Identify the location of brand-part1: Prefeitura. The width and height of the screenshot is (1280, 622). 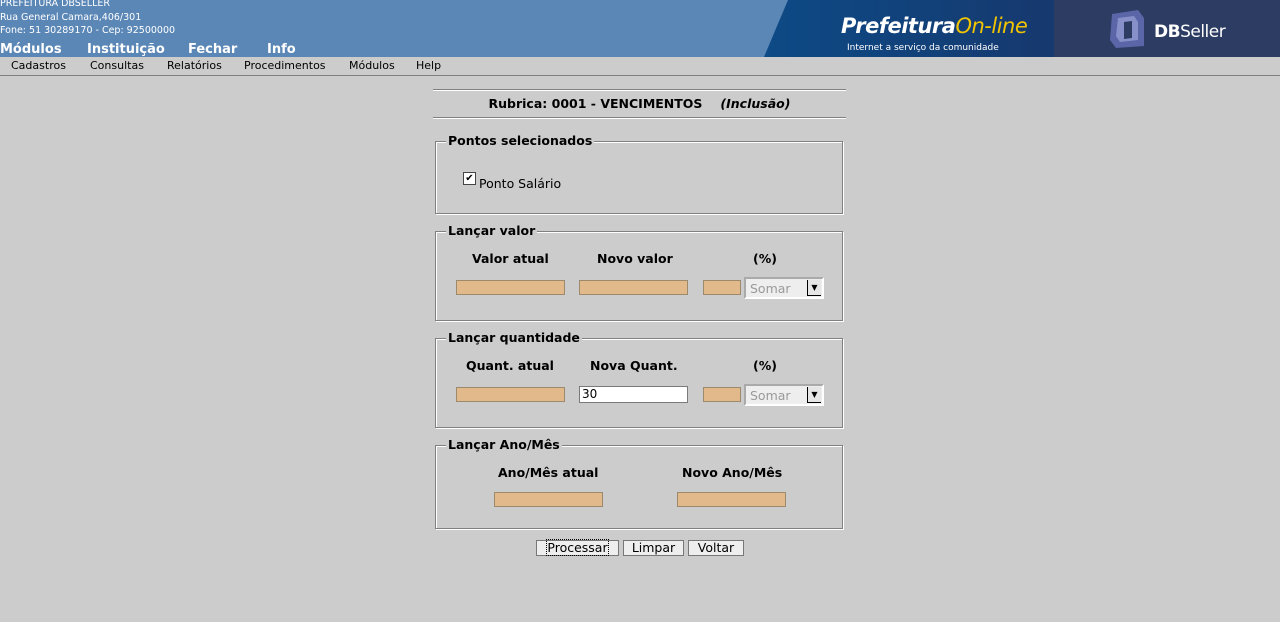
(898, 26).